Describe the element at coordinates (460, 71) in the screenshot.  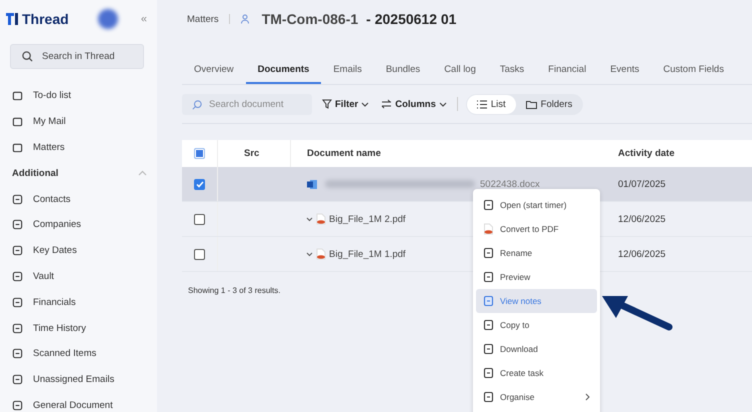
I see `tab: Call log` at that location.